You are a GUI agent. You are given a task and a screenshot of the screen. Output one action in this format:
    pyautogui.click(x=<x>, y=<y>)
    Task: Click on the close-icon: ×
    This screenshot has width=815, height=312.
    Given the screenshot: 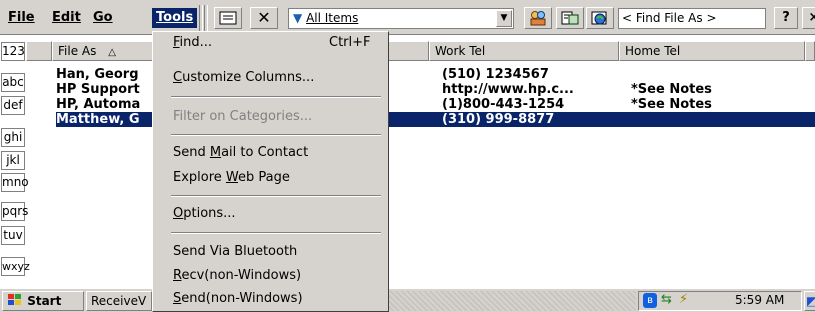 What is the action you would take?
    pyautogui.click(x=811, y=17)
    